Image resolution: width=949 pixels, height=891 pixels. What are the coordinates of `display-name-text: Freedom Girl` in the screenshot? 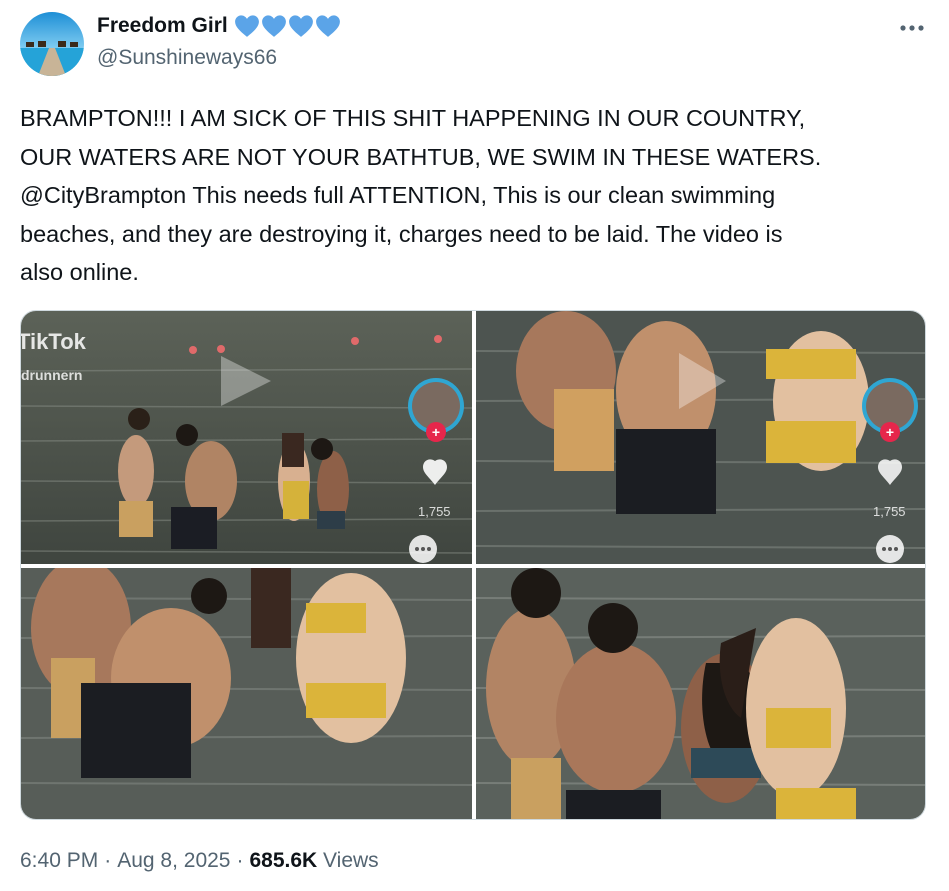 It's located at (162, 26).